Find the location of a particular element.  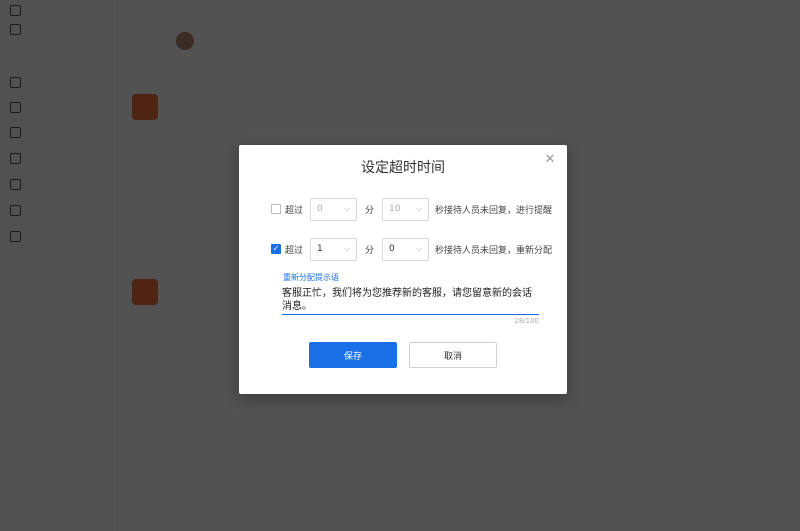

reassign-seconds-select: 0 ⌵ is located at coordinates (406, 249).